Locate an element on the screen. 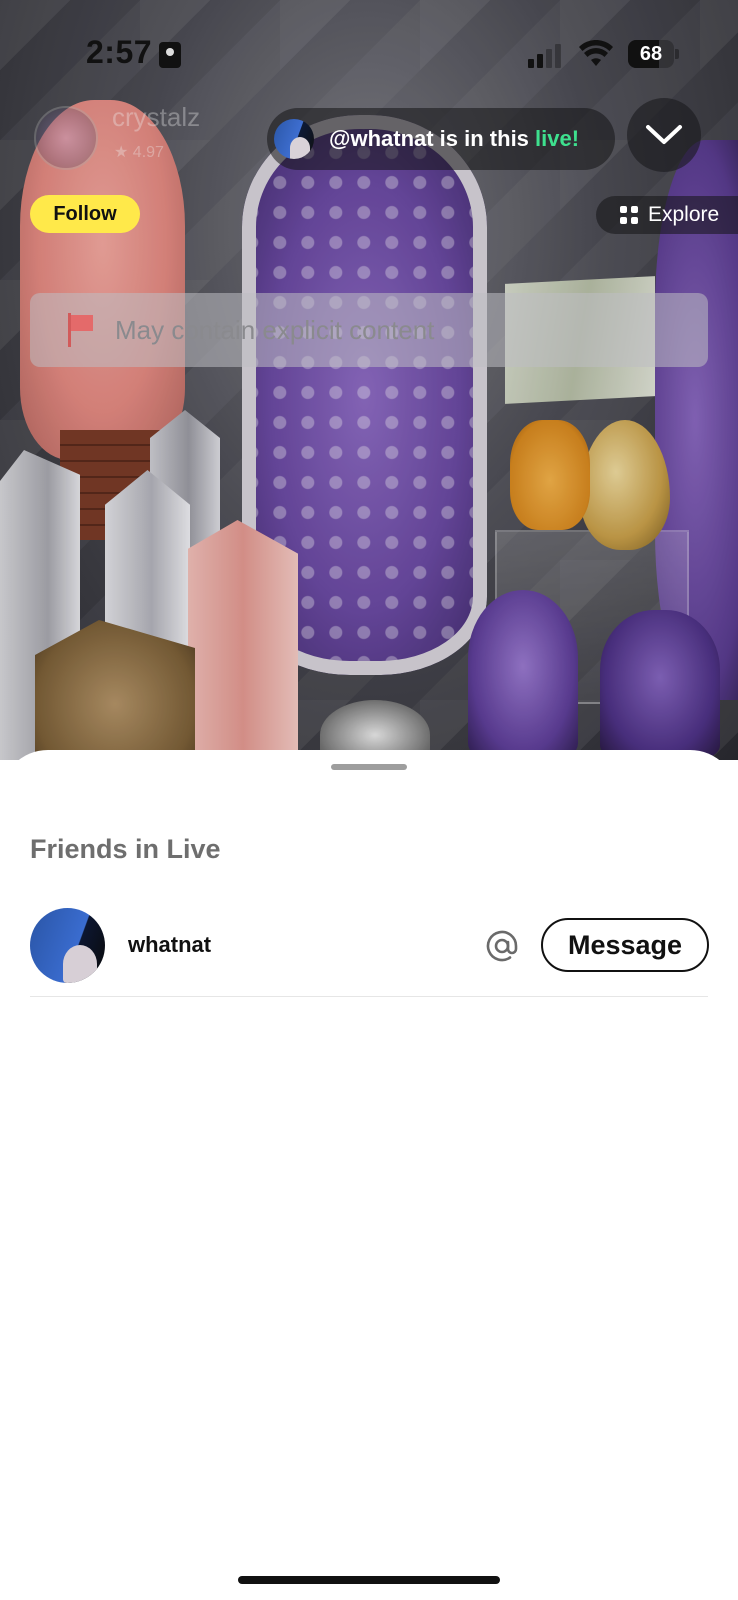  chevron-down-icon is located at coordinates (664, 134).